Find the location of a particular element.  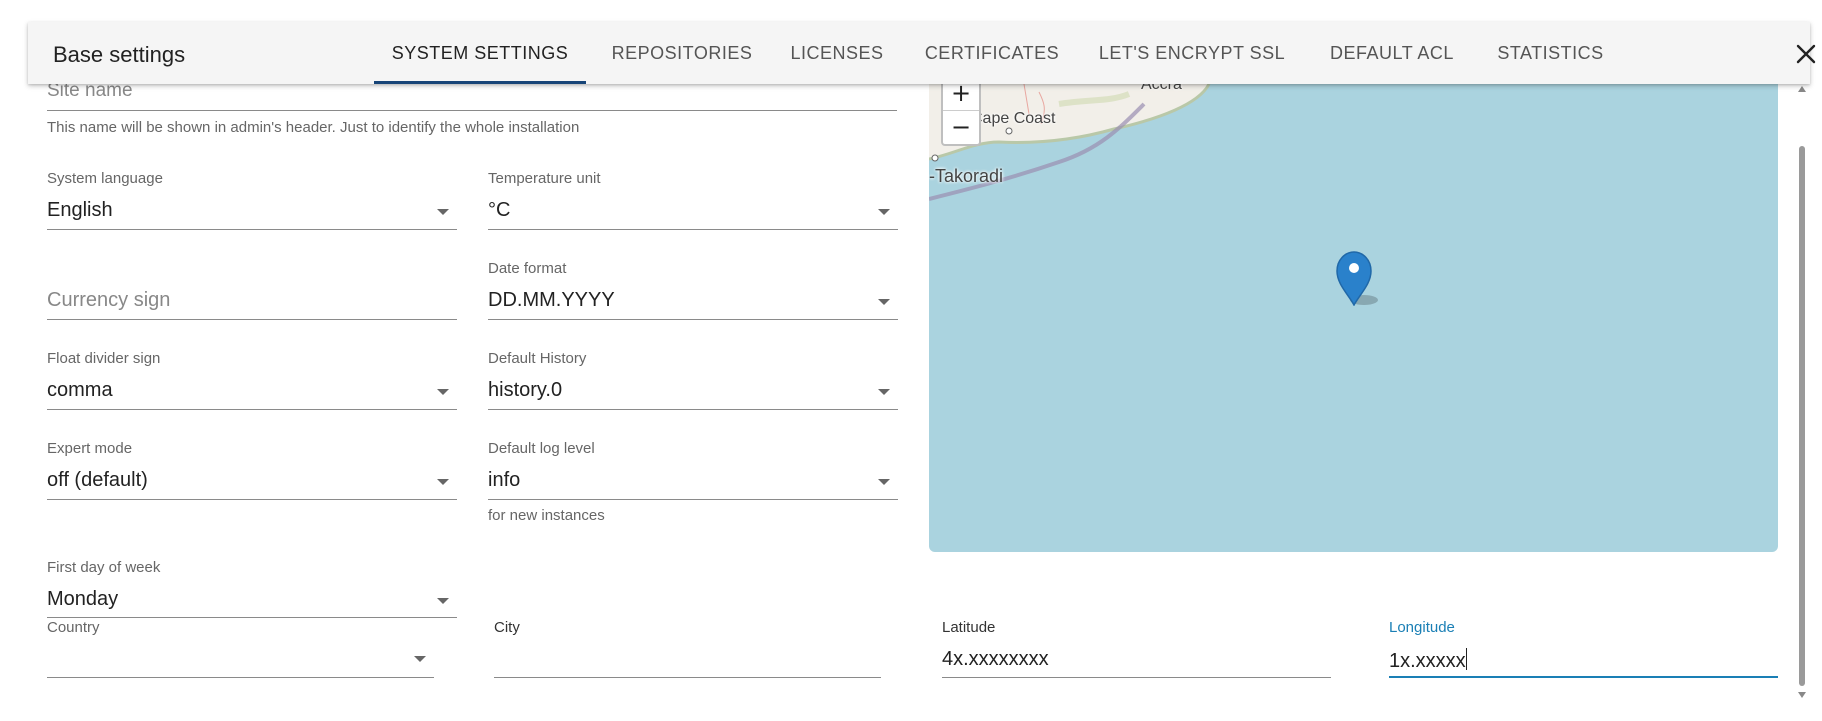

latitude-value: 4x.xxxxxxxx is located at coordinates (995, 659).